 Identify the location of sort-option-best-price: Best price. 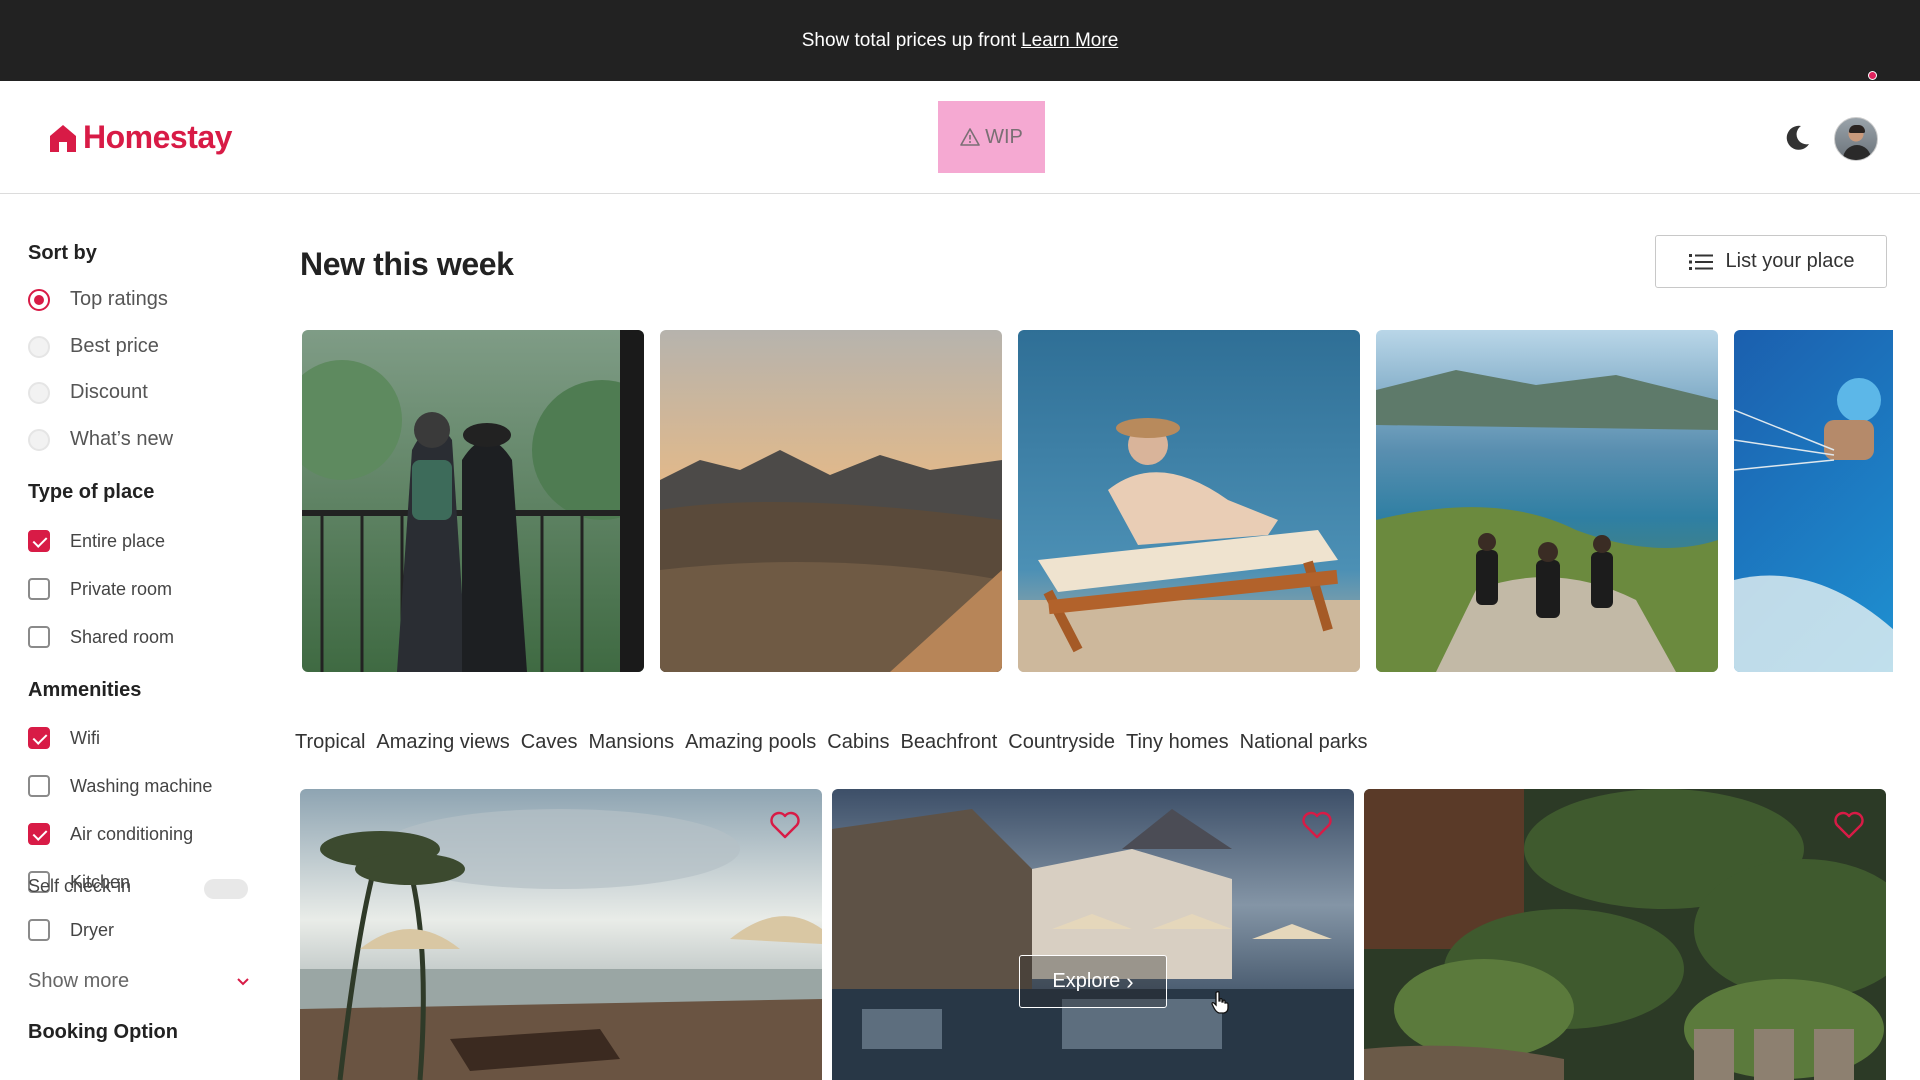
(93, 346).